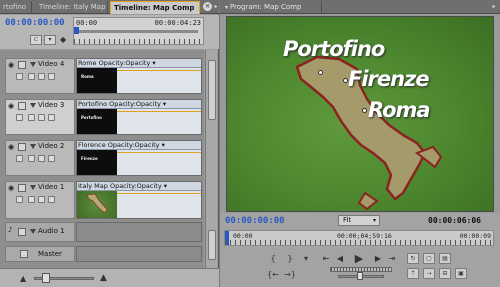  I want to click on track-header-master: Master, so click(40, 254).